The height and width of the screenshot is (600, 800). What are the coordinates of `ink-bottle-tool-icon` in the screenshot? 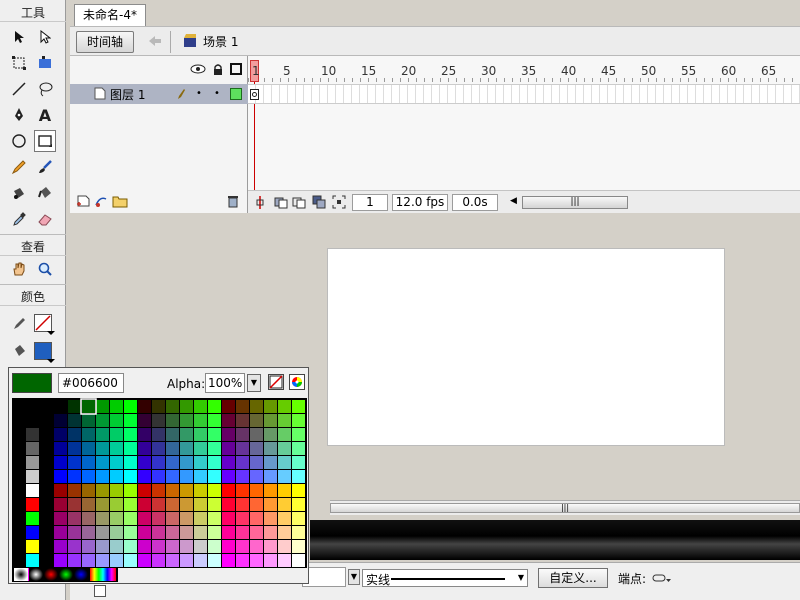 It's located at (19, 193).